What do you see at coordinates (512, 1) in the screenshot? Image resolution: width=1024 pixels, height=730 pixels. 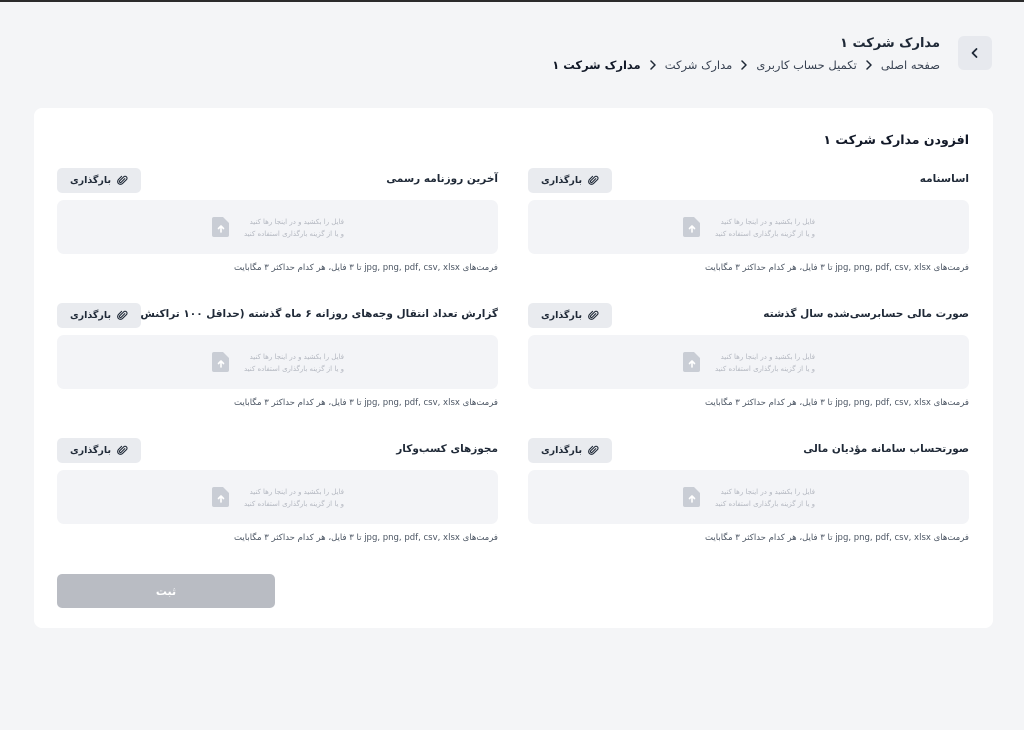 I see `top-border` at bounding box center [512, 1].